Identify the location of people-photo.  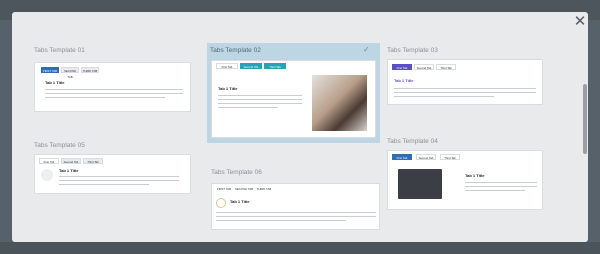
(339, 103).